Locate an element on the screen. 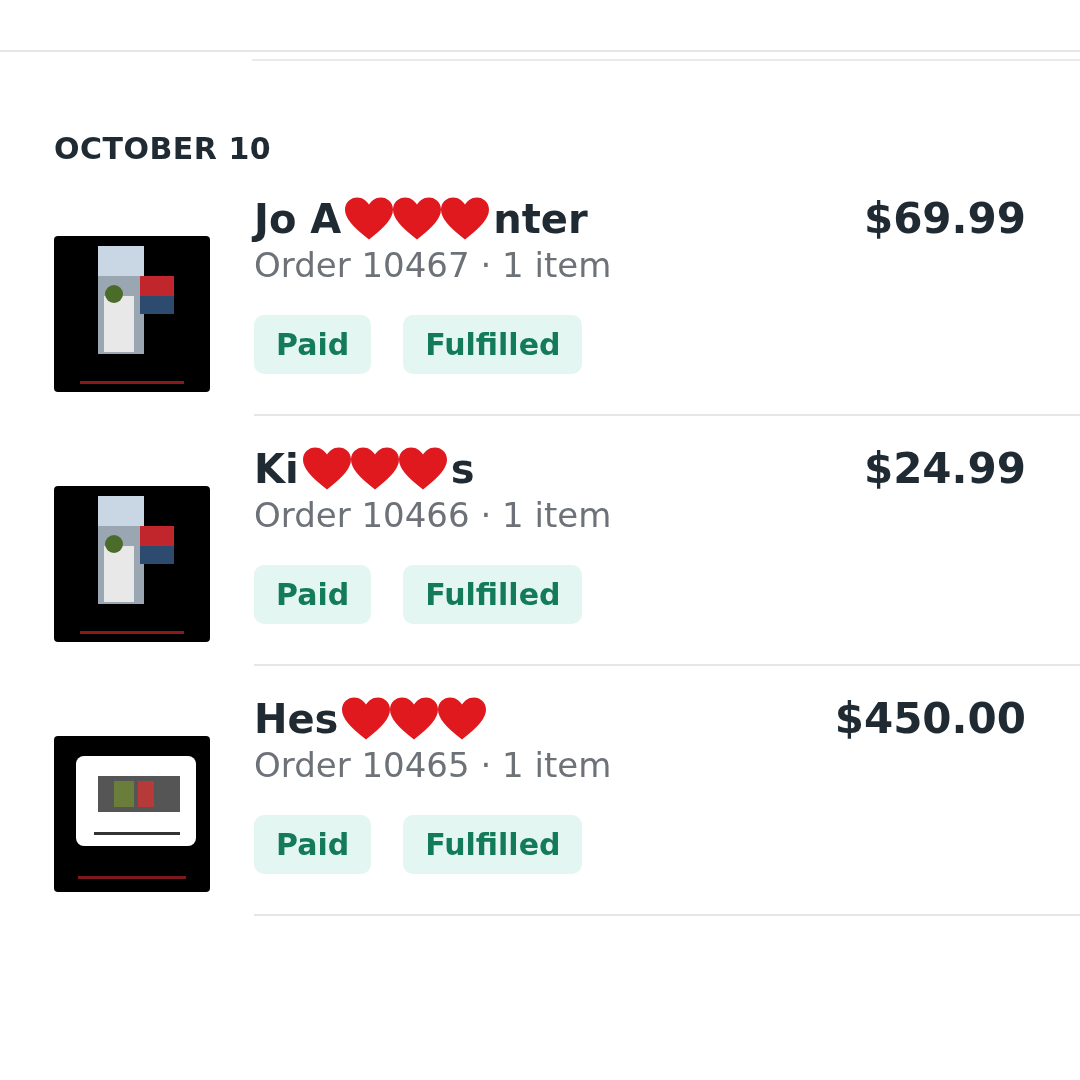 Image resolution: width=1080 pixels, height=1080 pixels. customer-name: s is located at coordinates (462, 468).